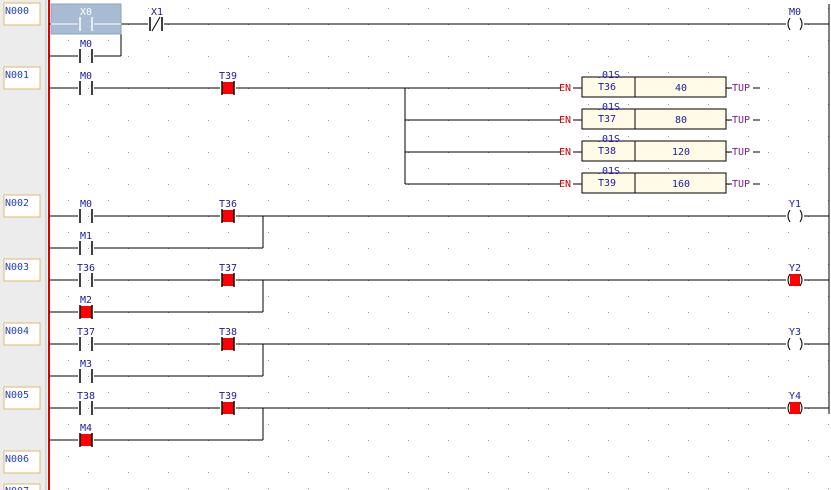 This screenshot has width=831, height=490. I want to click on network-label-n007: N007, so click(22, 486).